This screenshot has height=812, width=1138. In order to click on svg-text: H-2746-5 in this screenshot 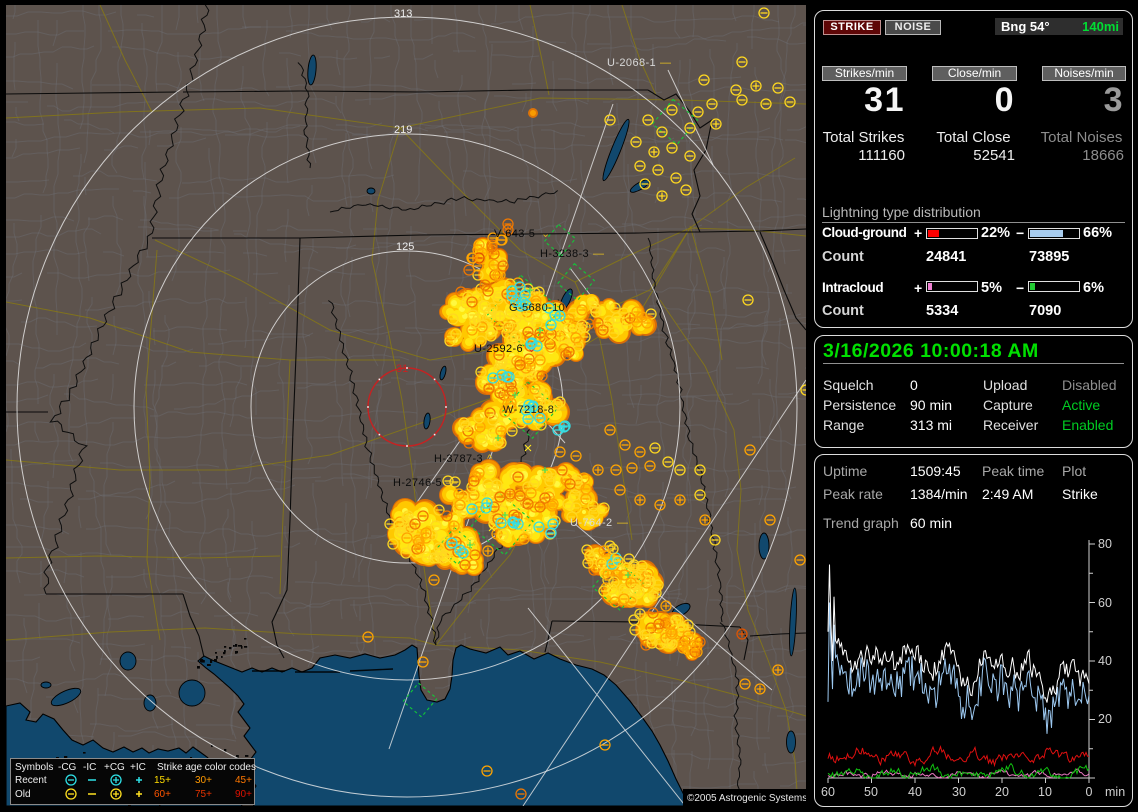, I will do `click(417, 483)`.